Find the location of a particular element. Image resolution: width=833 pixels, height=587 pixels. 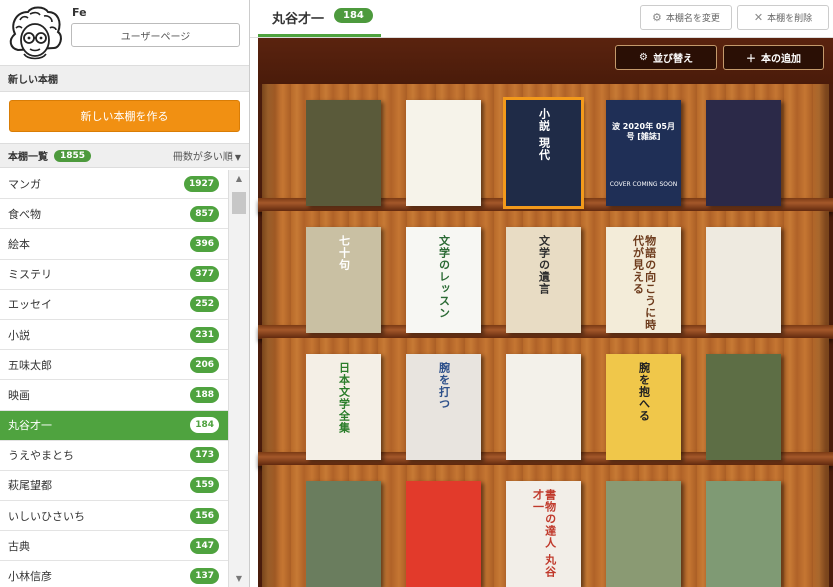

sidebar-shelf-count: 857 is located at coordinates (204, 213).